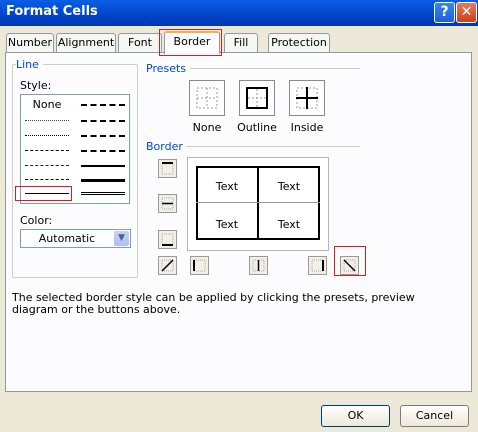  What do you see at coordinates (47, 104) in the screenshot?
I see `style-none-label: None` at bounding box center [47, 104].